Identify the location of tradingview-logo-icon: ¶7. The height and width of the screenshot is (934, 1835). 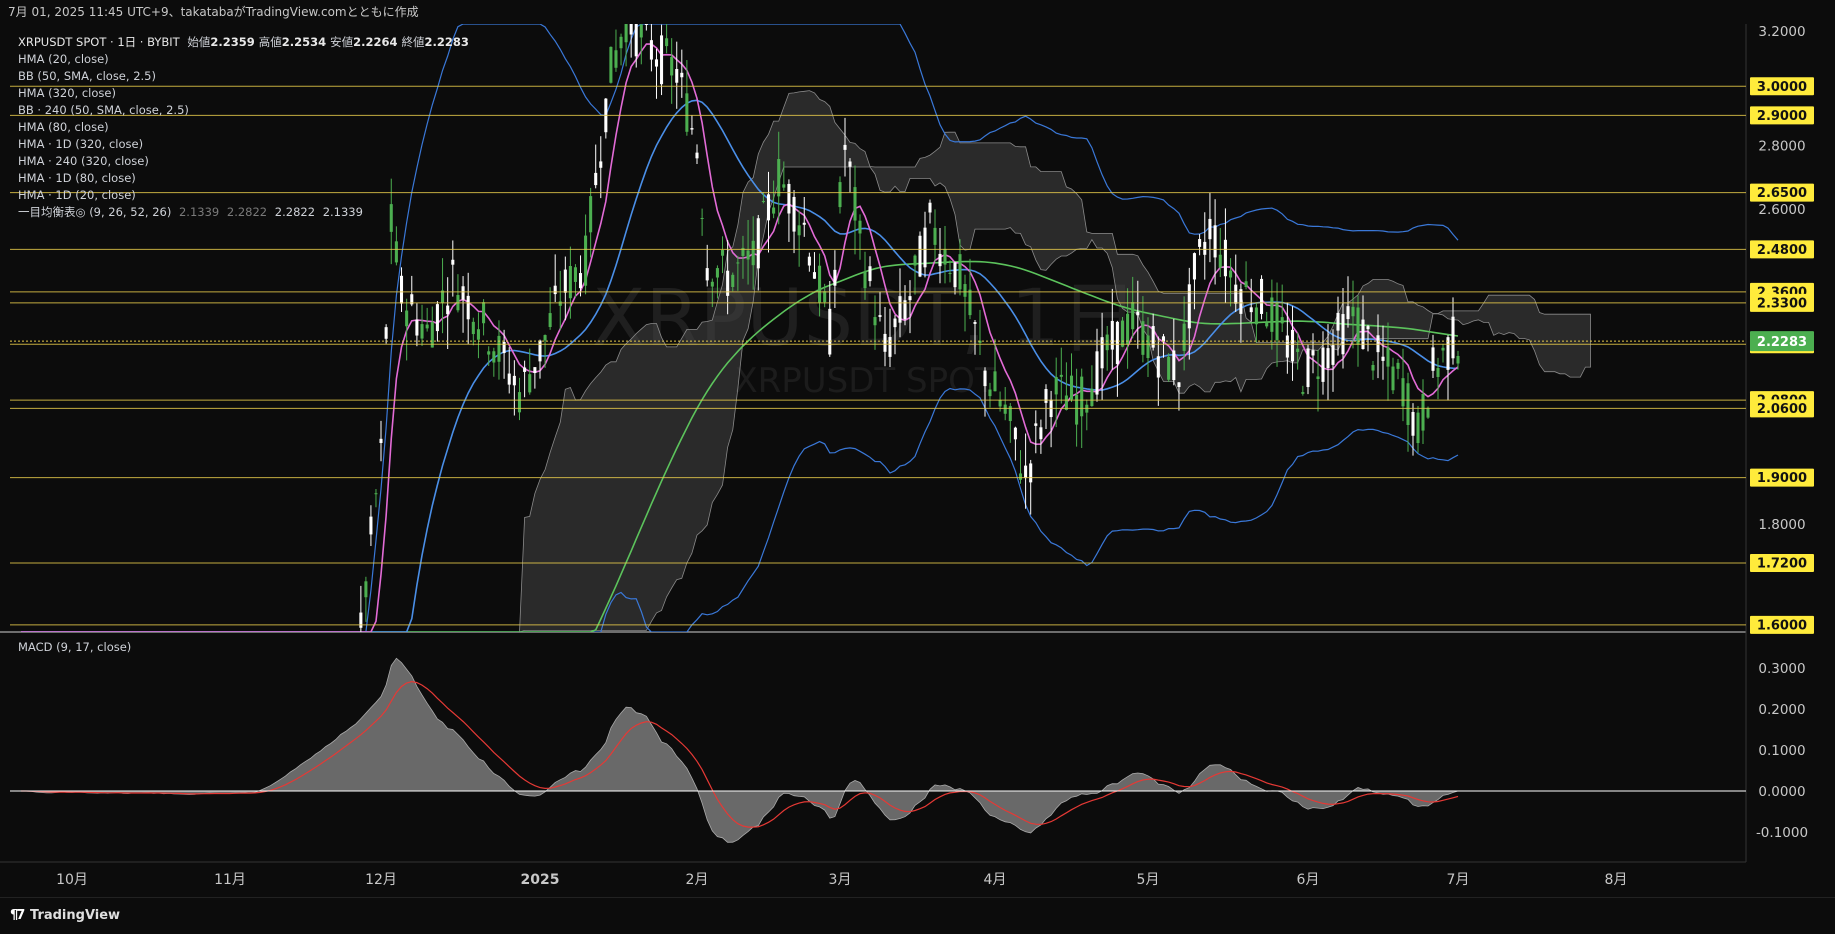
(17, 915).